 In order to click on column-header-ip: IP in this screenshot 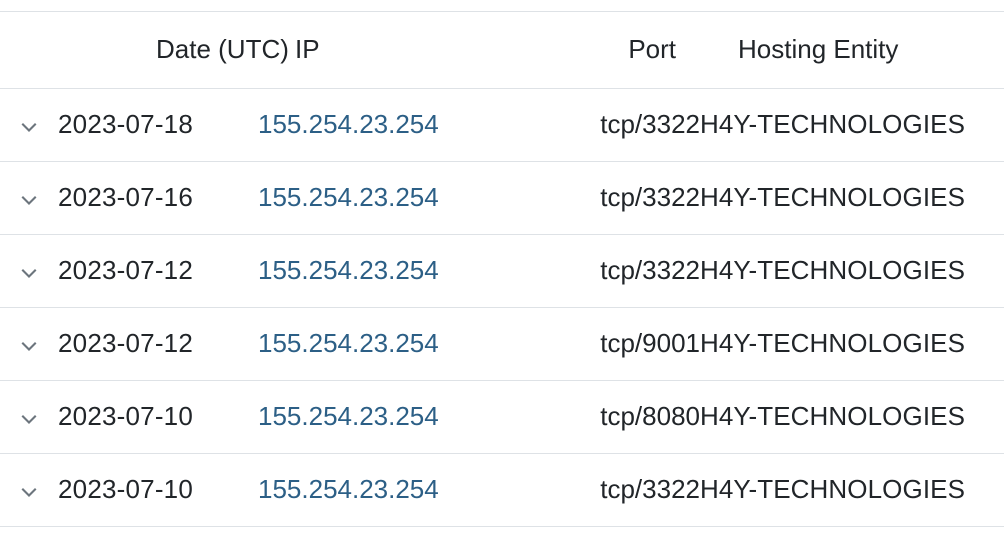, I will do `click(389, 50)`.